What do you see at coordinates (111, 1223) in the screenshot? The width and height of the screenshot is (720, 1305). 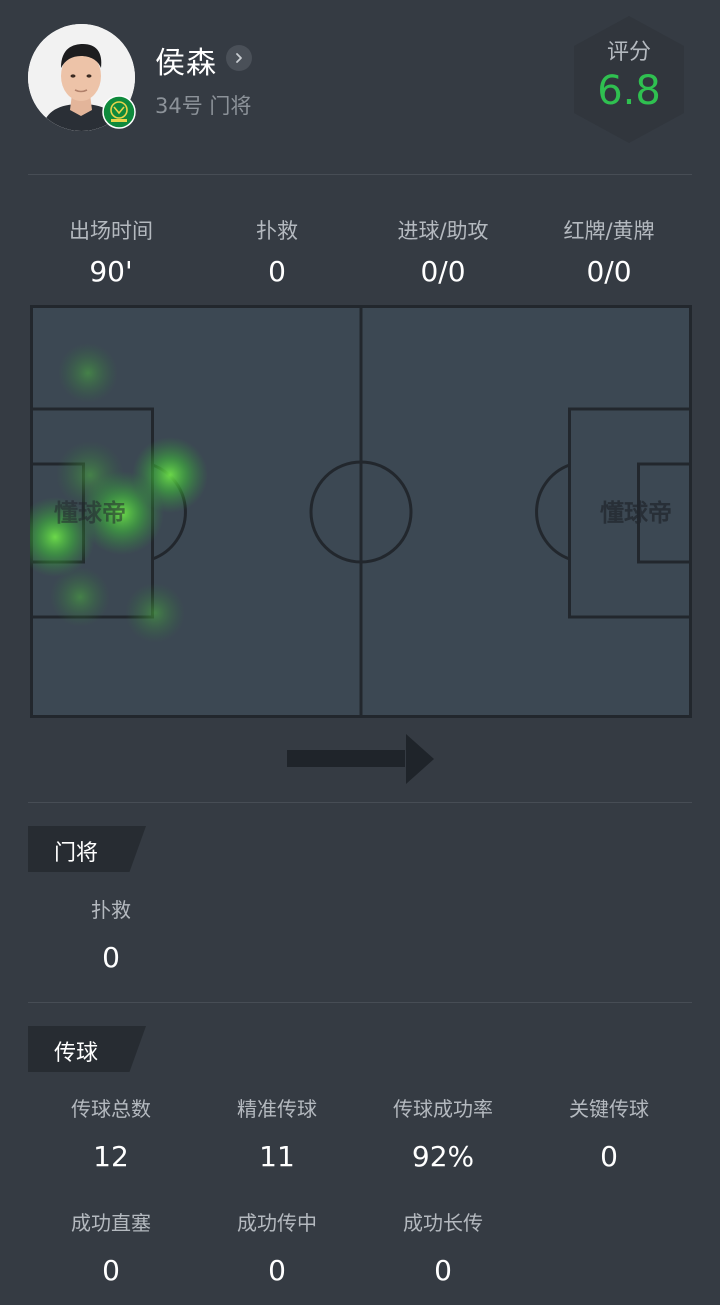 I see `pass-stat-label: 成功直塞` at bounding box center [111, 1223].